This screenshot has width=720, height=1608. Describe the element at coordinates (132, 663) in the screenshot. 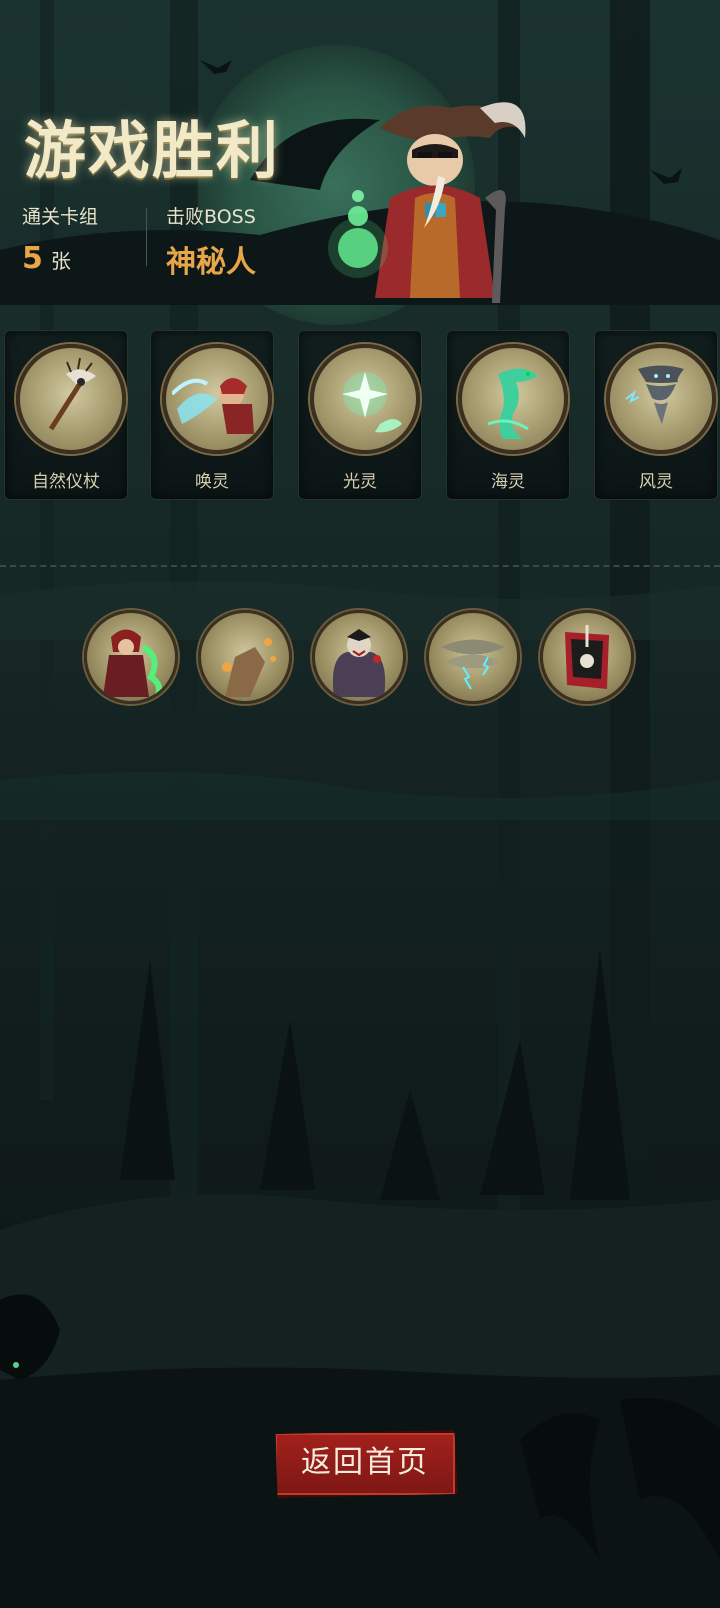

I see `red-hood-witch-icon` at that location.